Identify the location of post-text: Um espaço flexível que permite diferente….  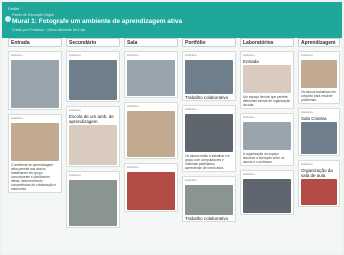
(267, 101).